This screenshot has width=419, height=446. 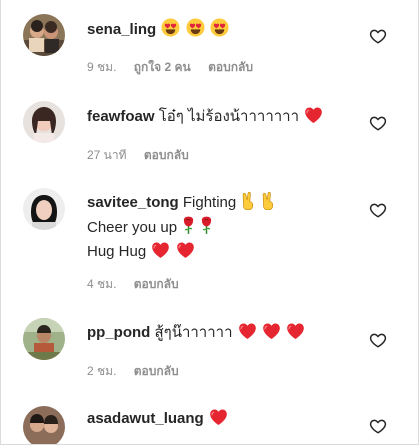 I want to click on comment-meta: 9 ชม. ถูกใจ 2 คน ตอบกลับ, so click(x=177, y=67).